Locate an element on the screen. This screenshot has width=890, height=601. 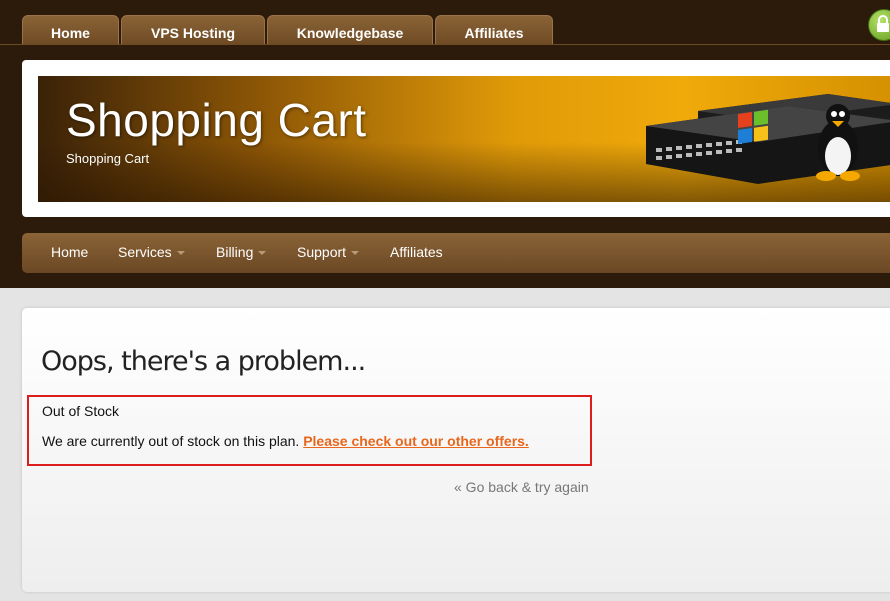
nav-home: Home is located at coordinates (69, 252).